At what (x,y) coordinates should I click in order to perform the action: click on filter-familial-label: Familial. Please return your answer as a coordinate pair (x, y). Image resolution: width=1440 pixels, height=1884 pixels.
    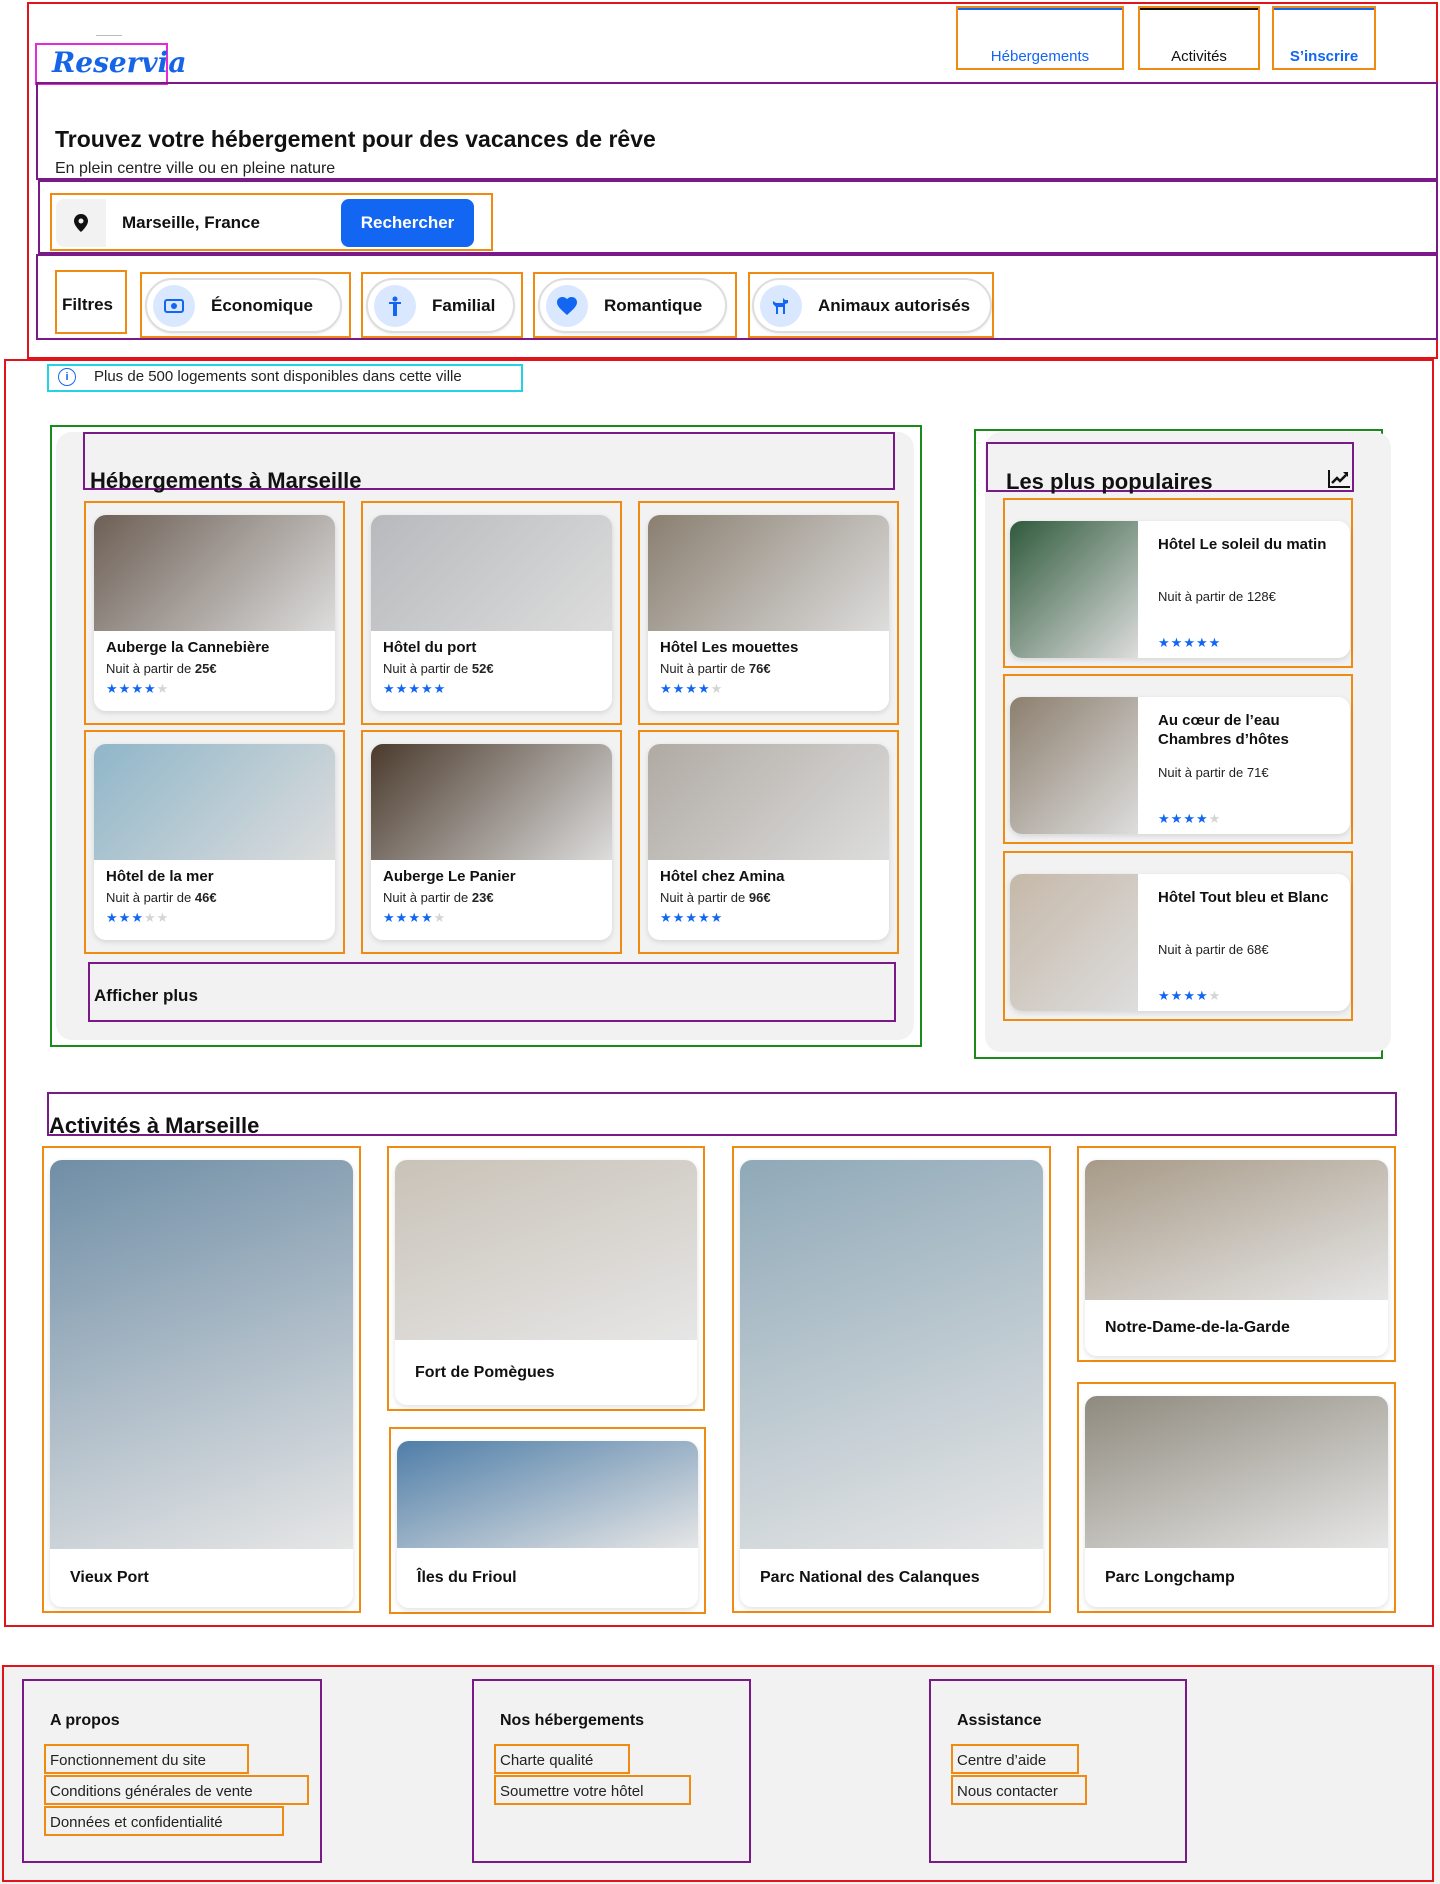
    Looking at the image, I should click on (464, 305).